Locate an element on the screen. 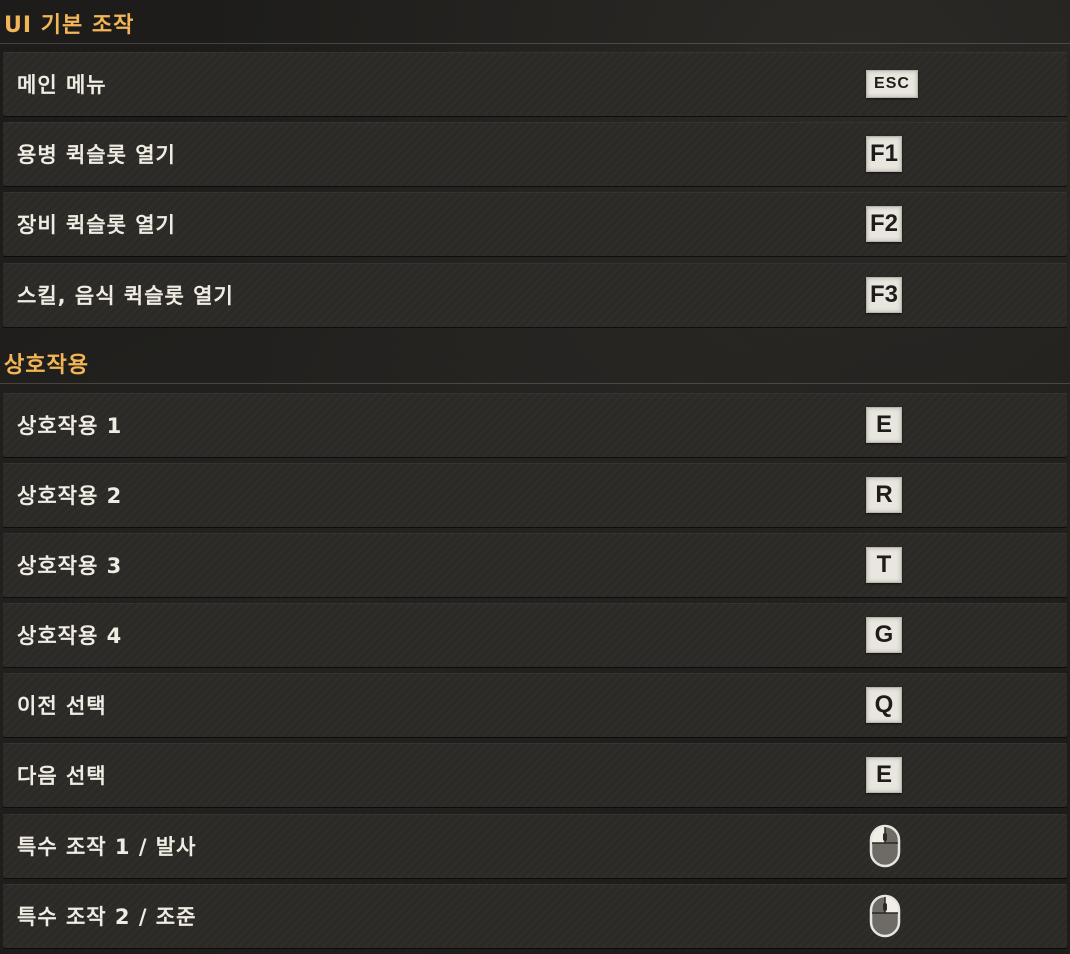 Image resolution: width=1070 pixels, height=954 pixels. keybind-row-interaction-4: 상호작용 4 G is located at coordinates (535, 635).